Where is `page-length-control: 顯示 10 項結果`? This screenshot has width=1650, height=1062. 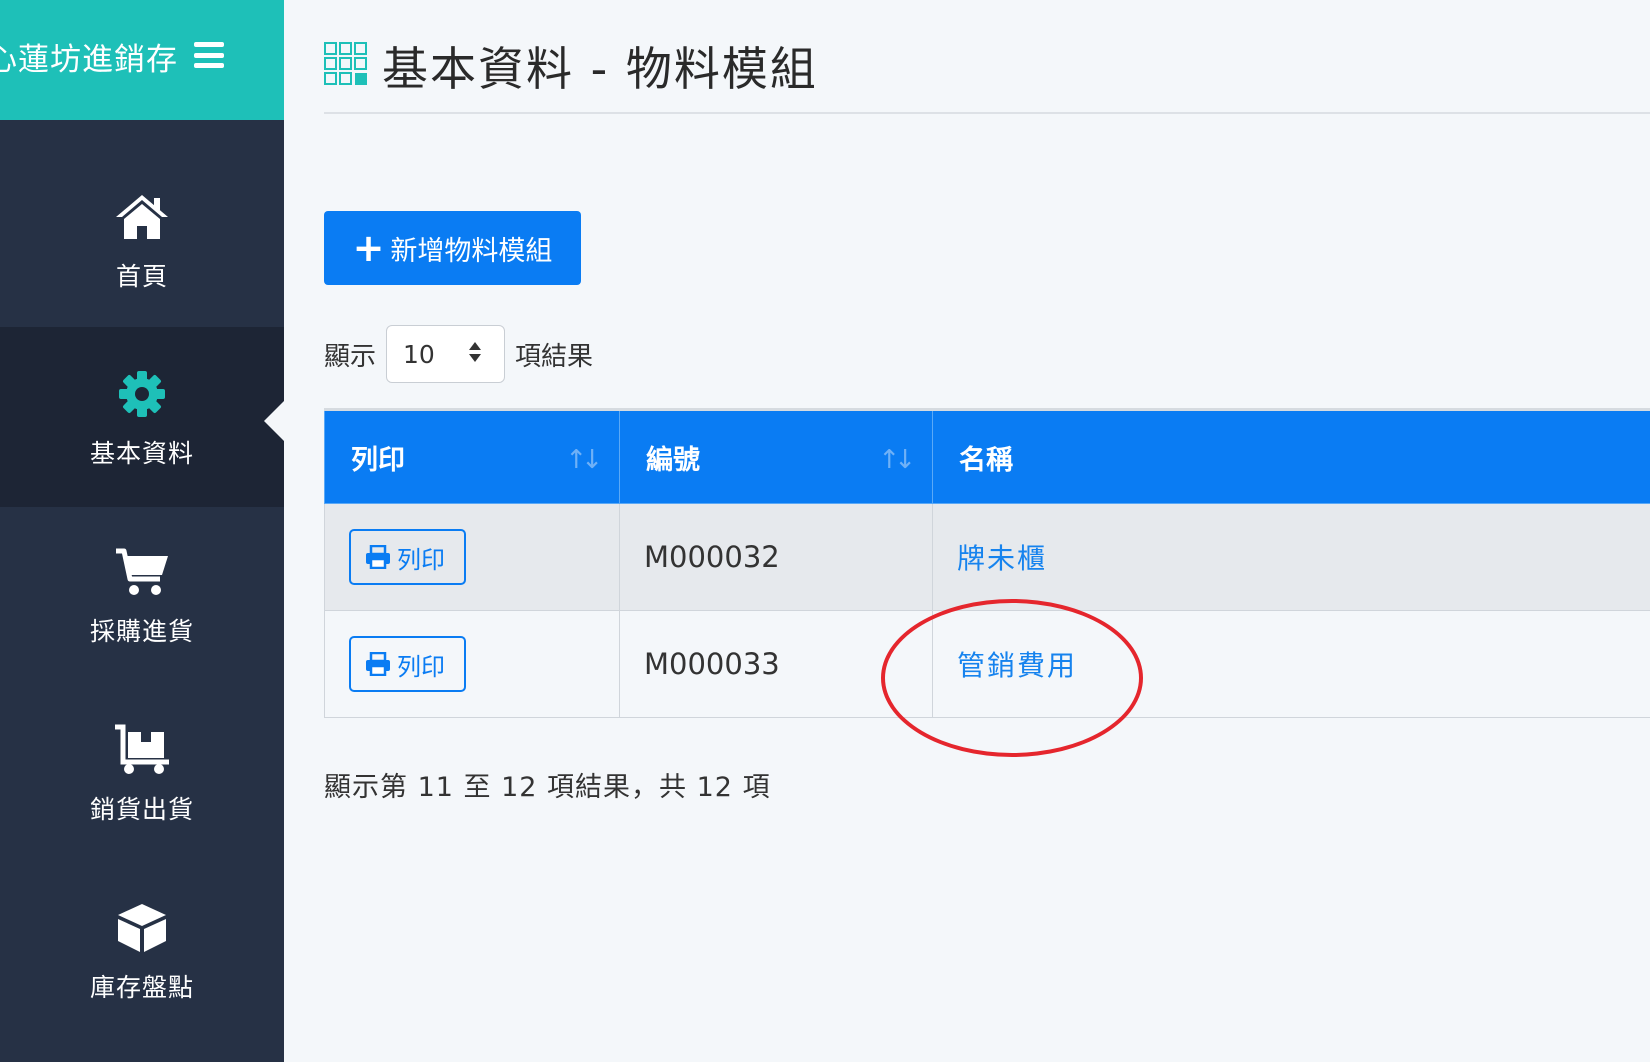 page-length-control: 顯示 10 項結果 is located at coordinates (458, 354).